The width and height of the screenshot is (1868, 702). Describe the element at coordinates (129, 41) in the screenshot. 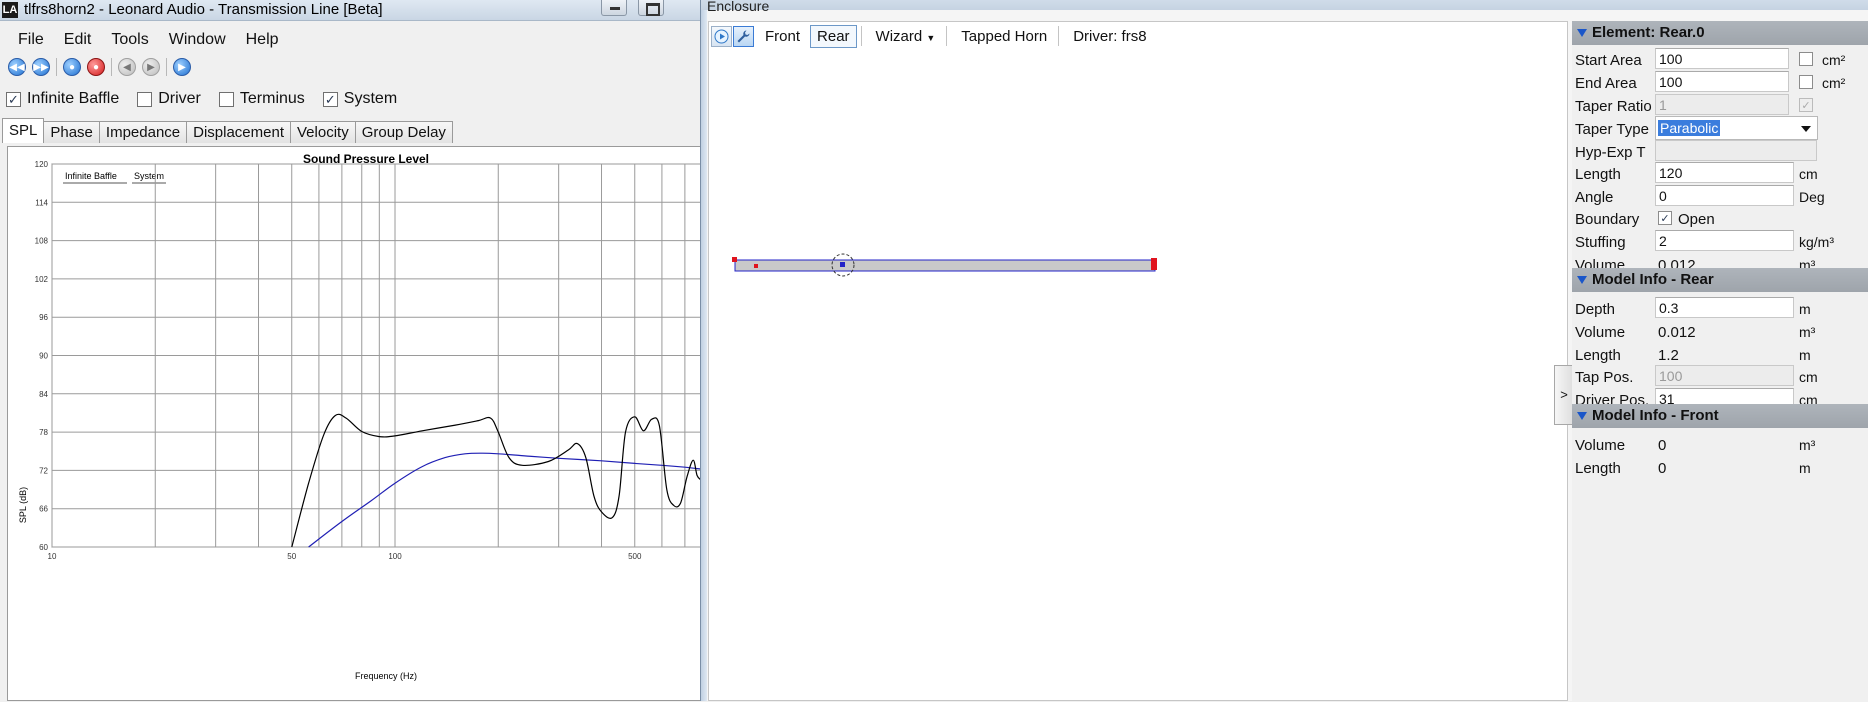

I see `menu-tools: Tools` at that location.